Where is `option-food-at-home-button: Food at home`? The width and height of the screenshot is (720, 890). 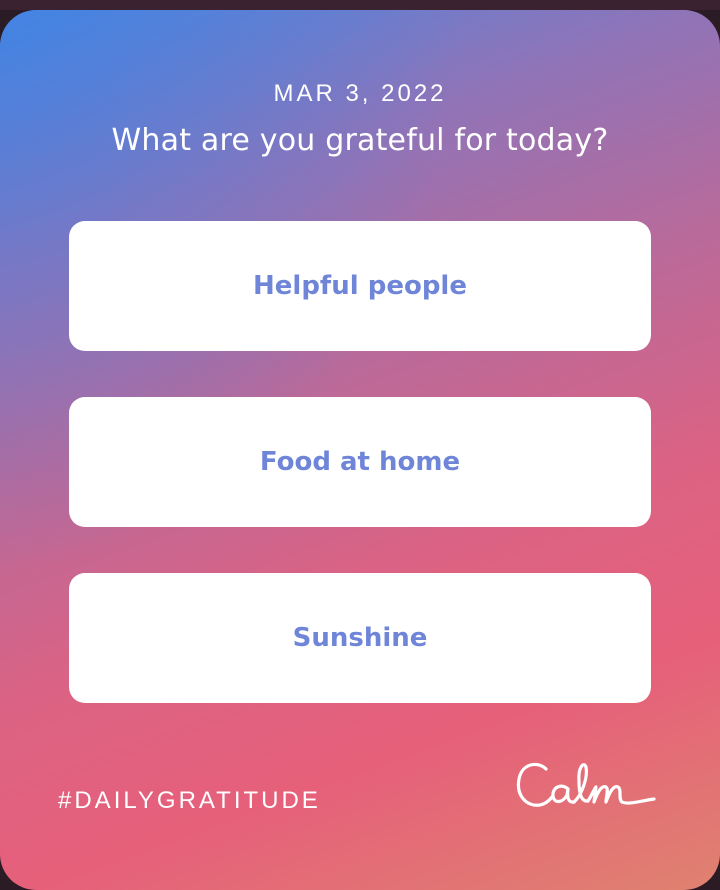 option-food-at-home-button: Food at home is located at coordinates (360, 462).